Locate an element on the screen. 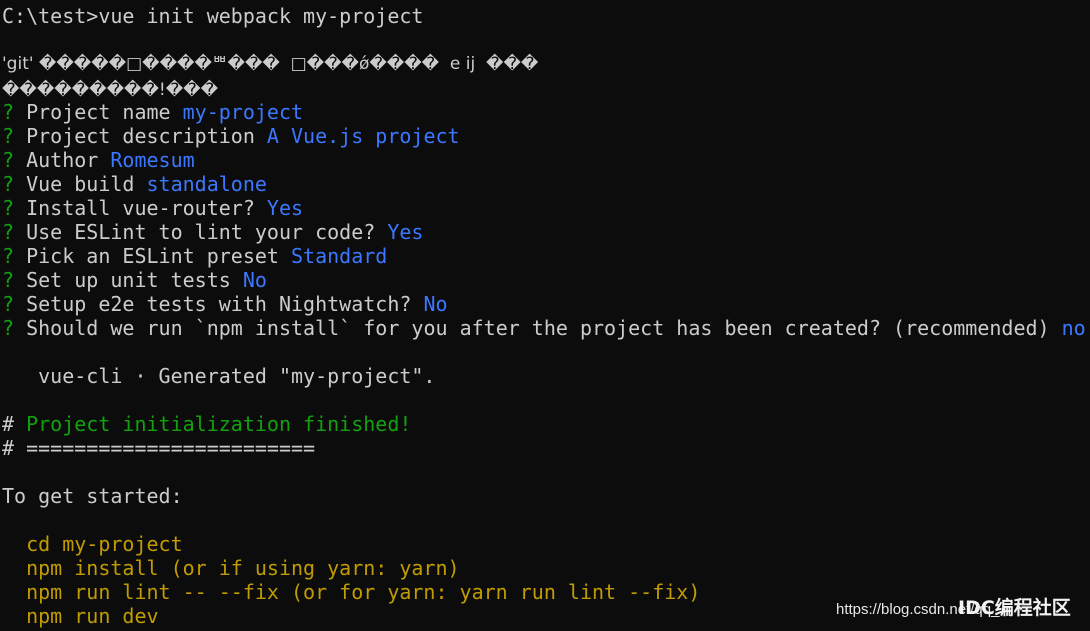 The width and height of the screenshot is (1090, 631). question-label: Setup e2e tests with Nightwatch? is located at coordinates (219, 304).